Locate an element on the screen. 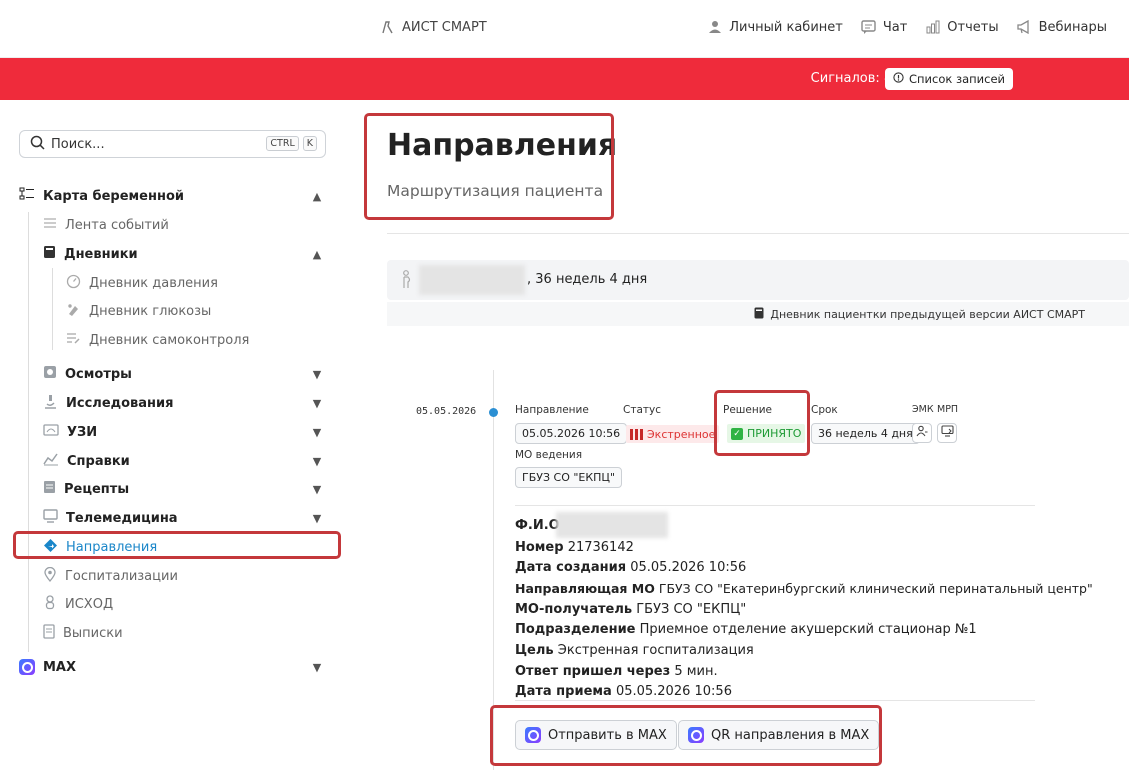 The height and width of the screenshot is (770, 1129). detail-label: Цель is located at coordinates (534, 650).